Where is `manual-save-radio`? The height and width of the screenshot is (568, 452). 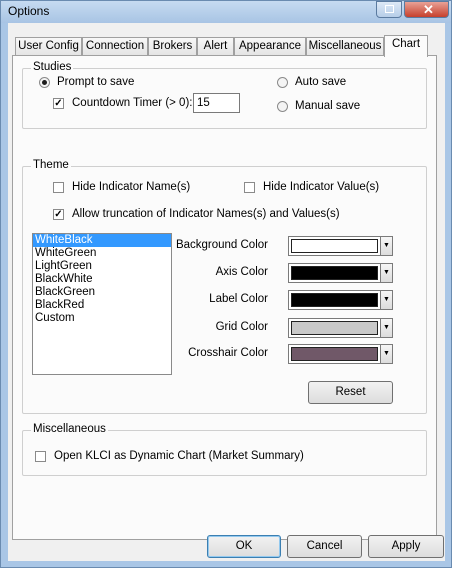
manual-save-radio is located at coordinates (282, 106).